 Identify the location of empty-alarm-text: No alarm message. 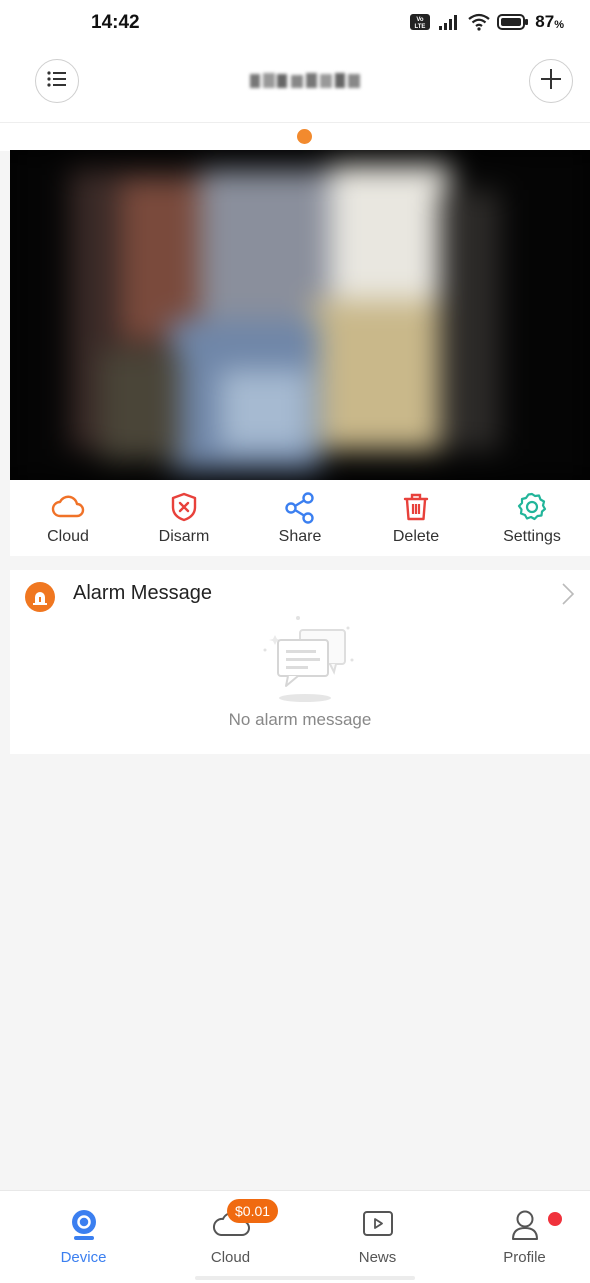
(300, 719).